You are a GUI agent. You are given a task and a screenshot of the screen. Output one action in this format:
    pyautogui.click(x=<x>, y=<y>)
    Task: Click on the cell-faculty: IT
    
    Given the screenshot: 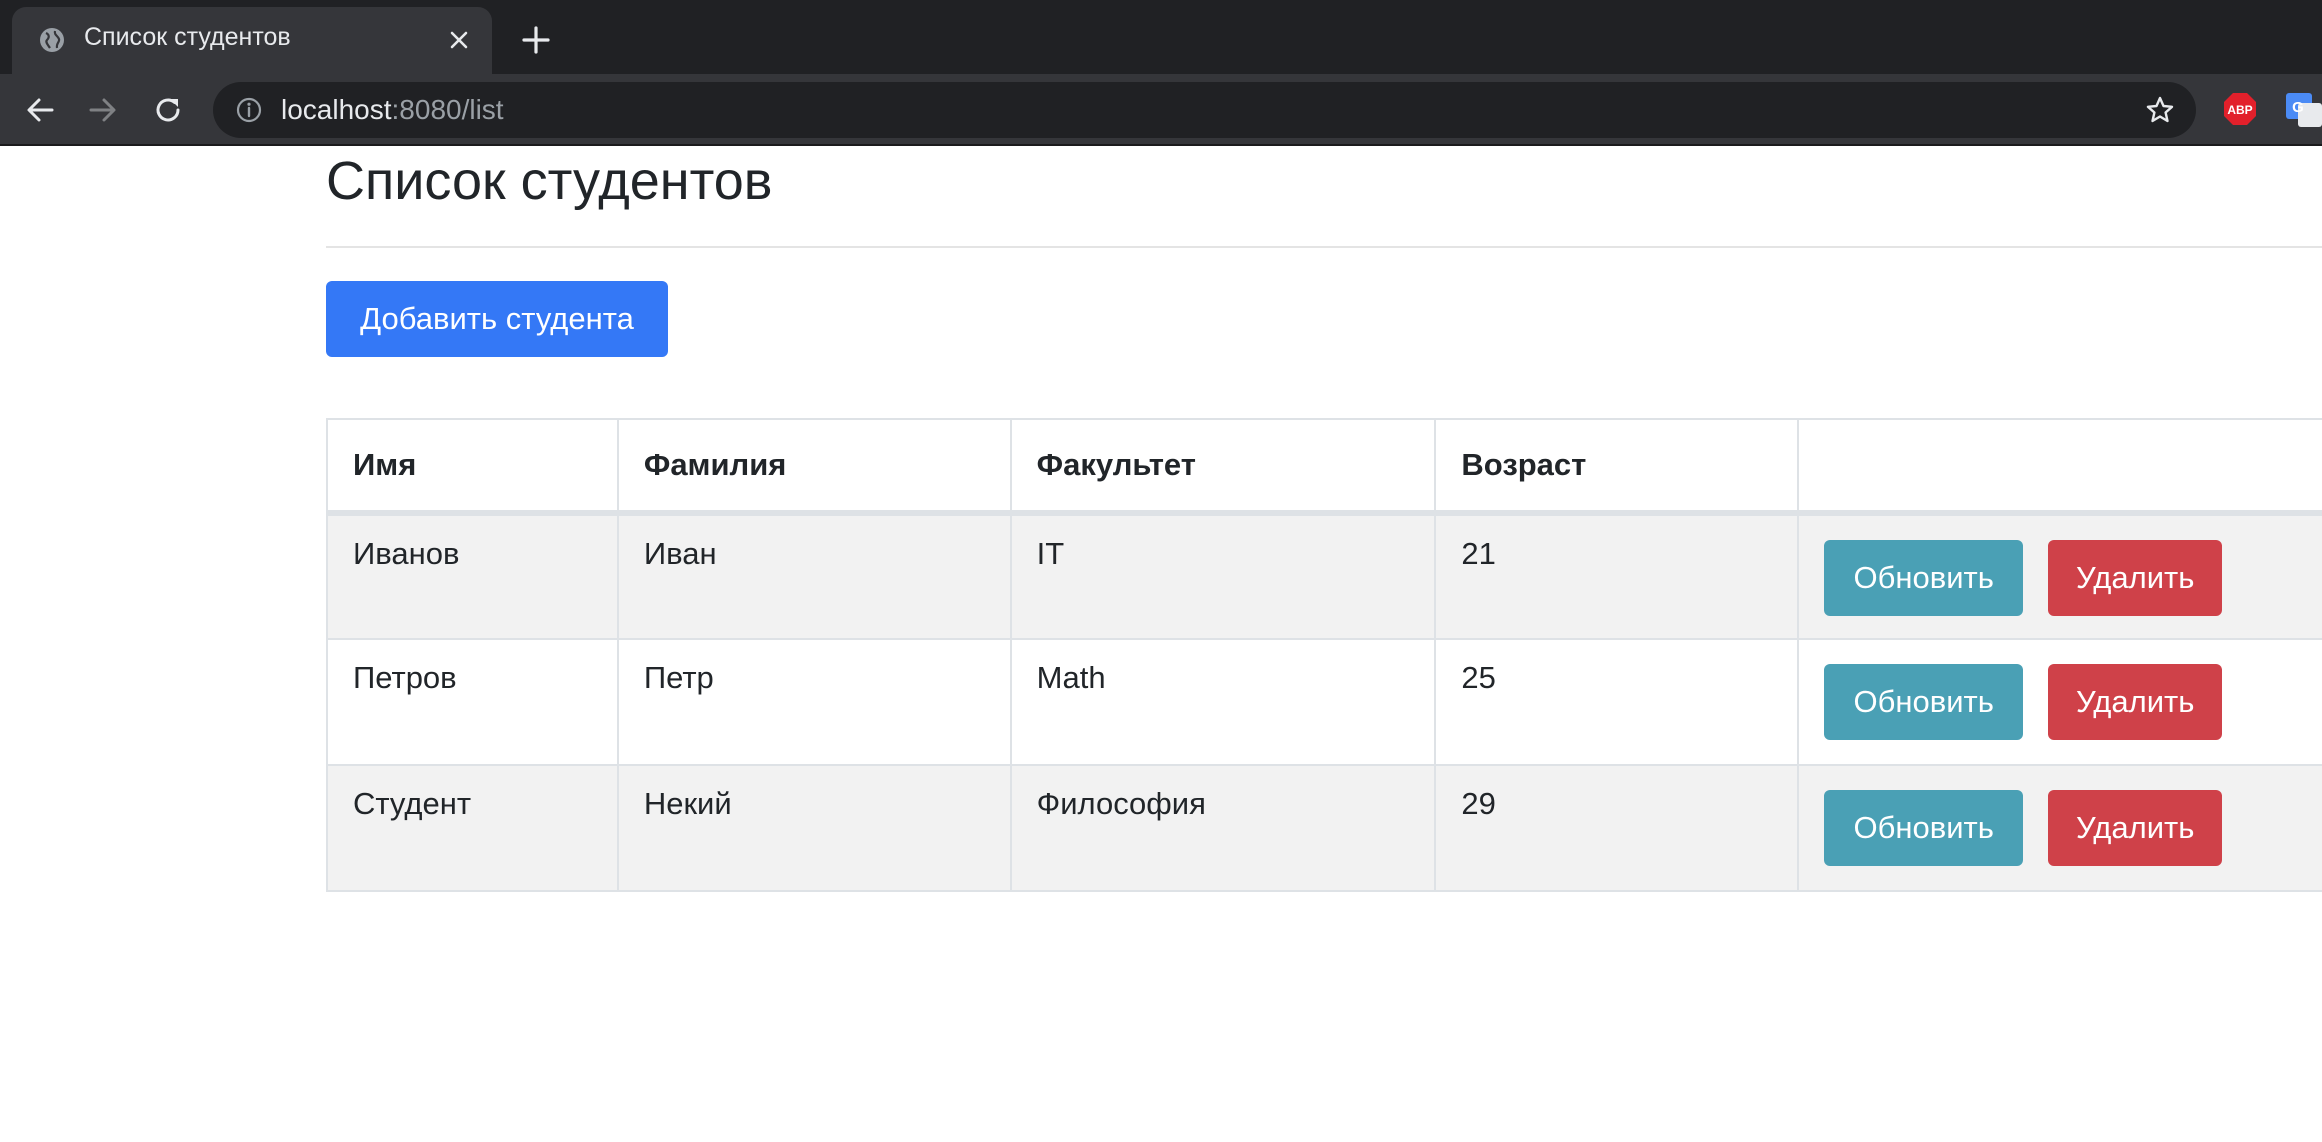 What is the action you would take?
    pyautogui.click(x=1223, y=576)
    